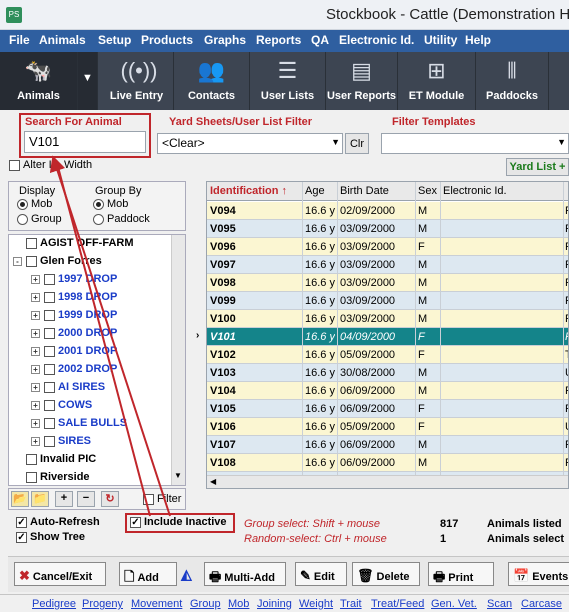 The image size is (569, 612). I want to click on yard-list-button: Yard List +, so click(537, 167).